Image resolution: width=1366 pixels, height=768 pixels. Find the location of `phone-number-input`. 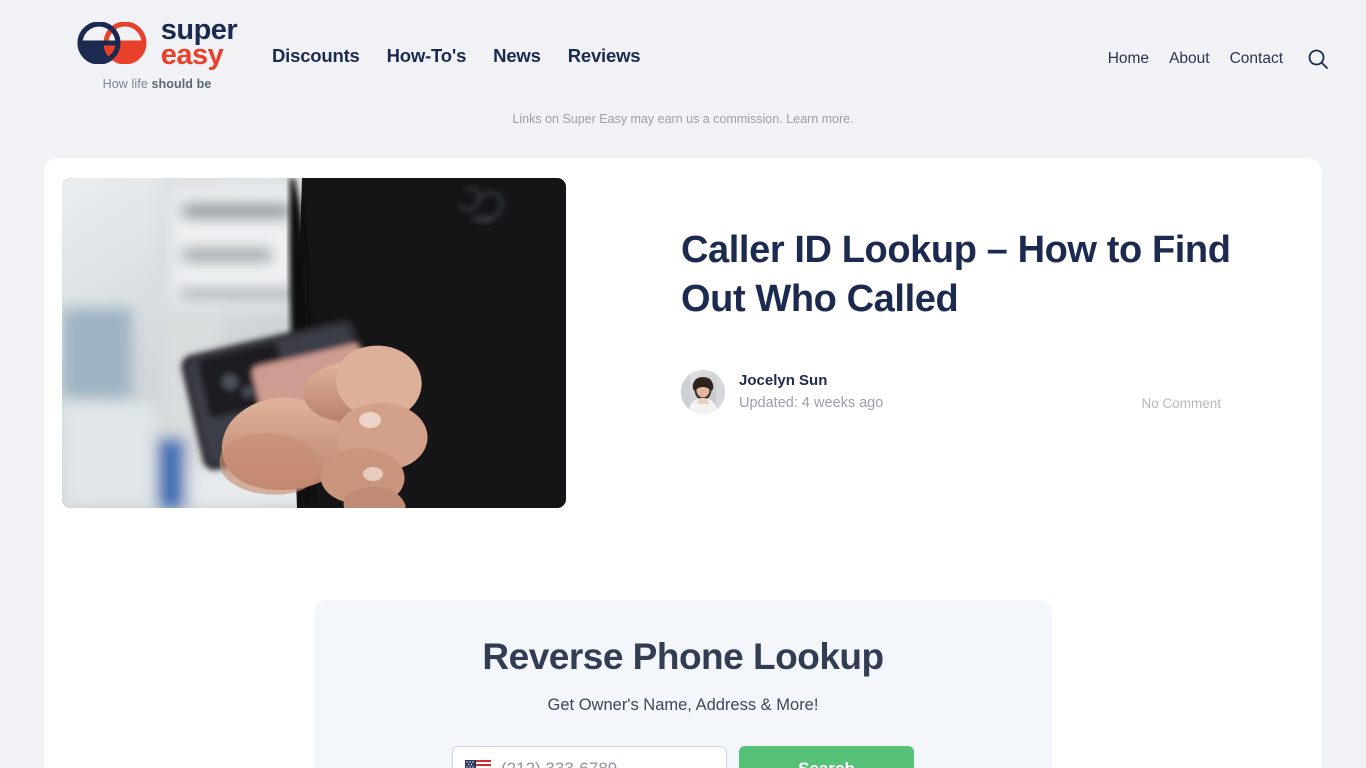

phone-number-input is located at coordinates (607, 763).